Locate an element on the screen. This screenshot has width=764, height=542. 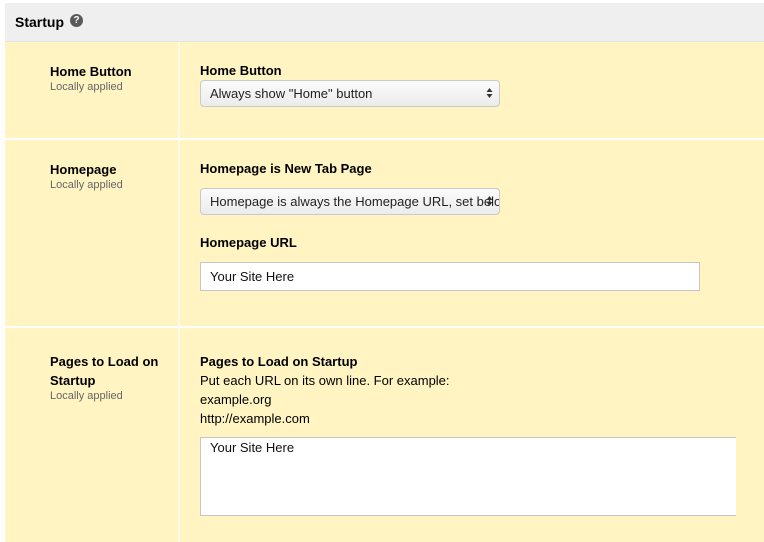
field-label: Homepage URL is located at coordinates (248, 242).